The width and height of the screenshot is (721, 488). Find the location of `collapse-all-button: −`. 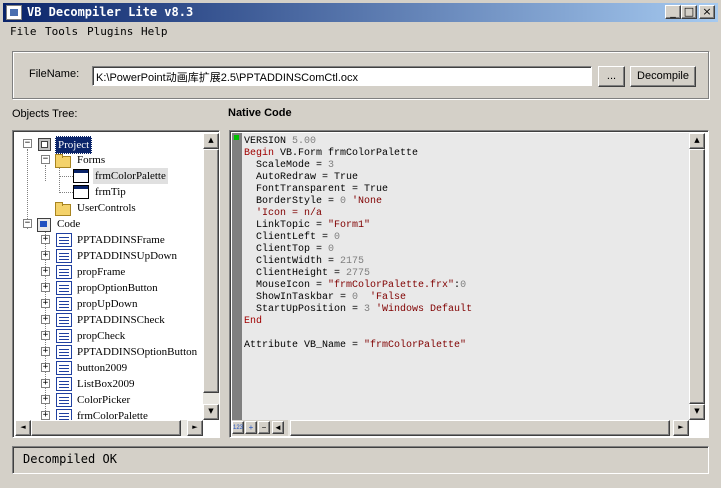

collapse-all-button: − is located at coordinates (264, 427).